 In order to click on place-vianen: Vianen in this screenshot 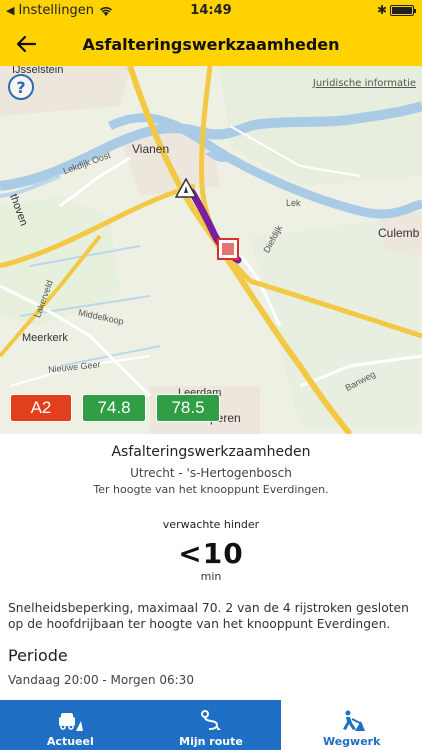, I will do `click(151, 149)`.